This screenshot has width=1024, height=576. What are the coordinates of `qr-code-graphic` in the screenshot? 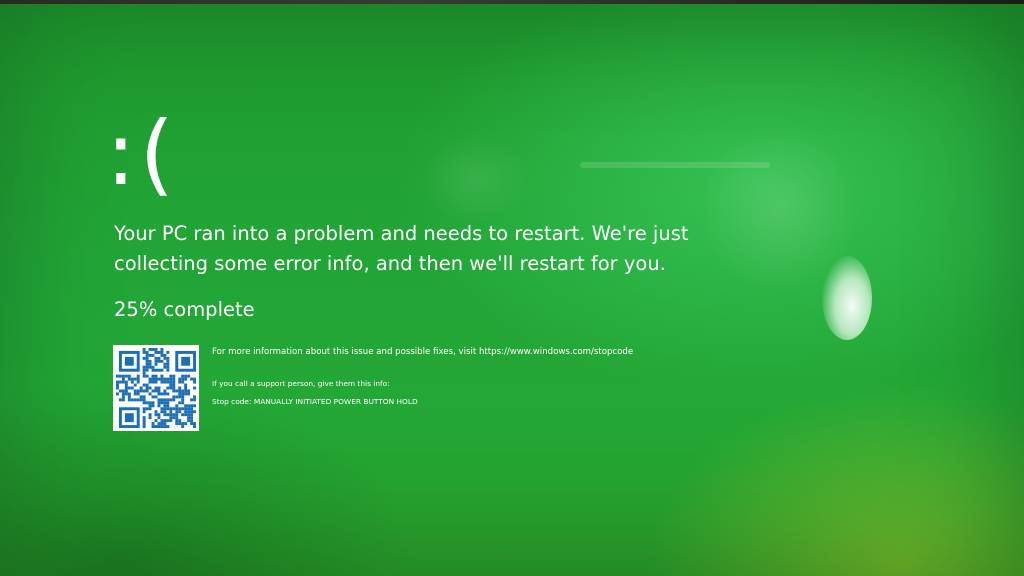 It's located at (156, 388).